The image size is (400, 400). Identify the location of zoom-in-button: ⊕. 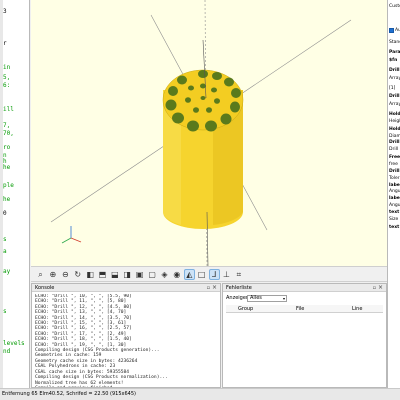
(52, 274).